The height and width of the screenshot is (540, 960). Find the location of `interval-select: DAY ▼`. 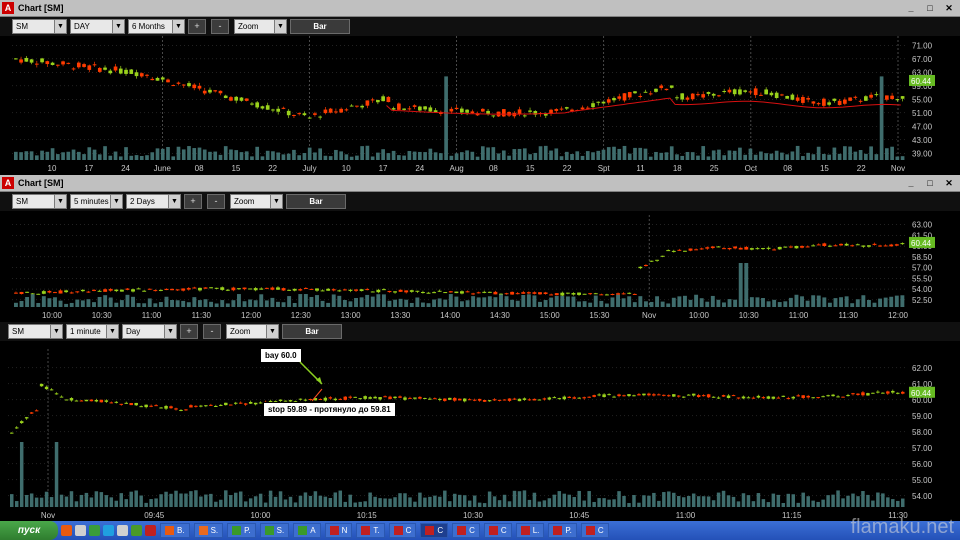

interval-select: DAY ▼ is located at coordinates (97, 26).